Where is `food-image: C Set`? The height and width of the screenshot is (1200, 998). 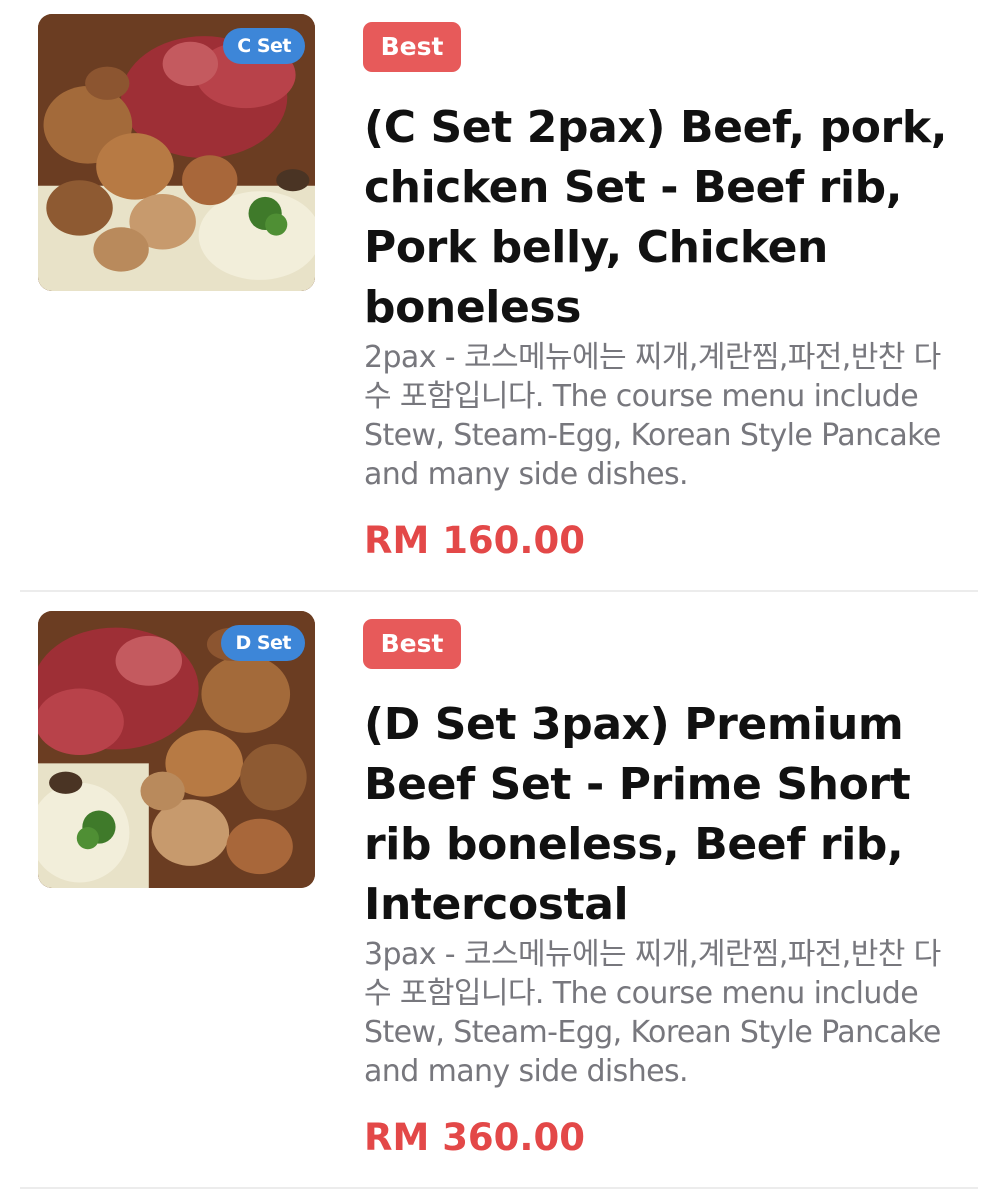
food-image: C Set is located at coordinates (176, 152).